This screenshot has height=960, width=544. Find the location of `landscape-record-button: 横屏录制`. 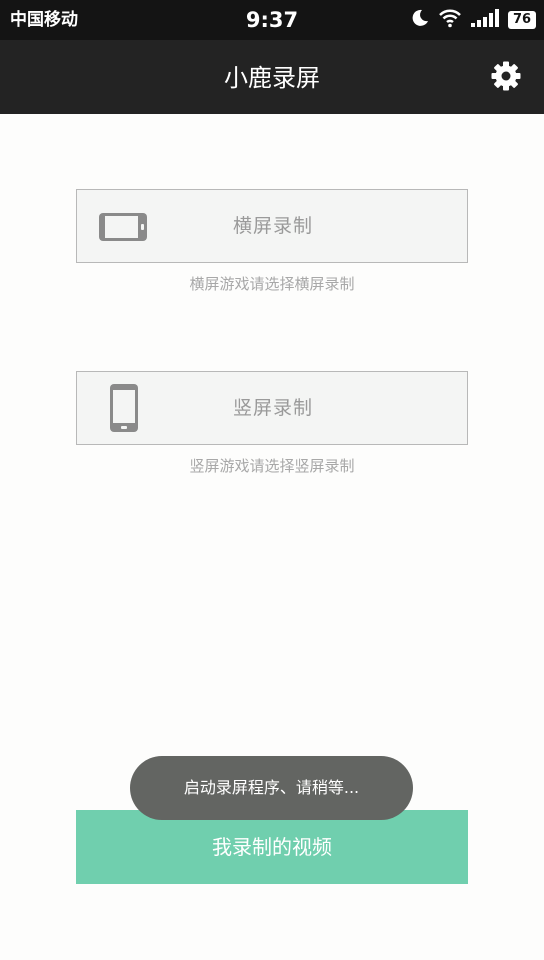

landscape-record-button: 横屏录制 is located at coordinates (272, 226).